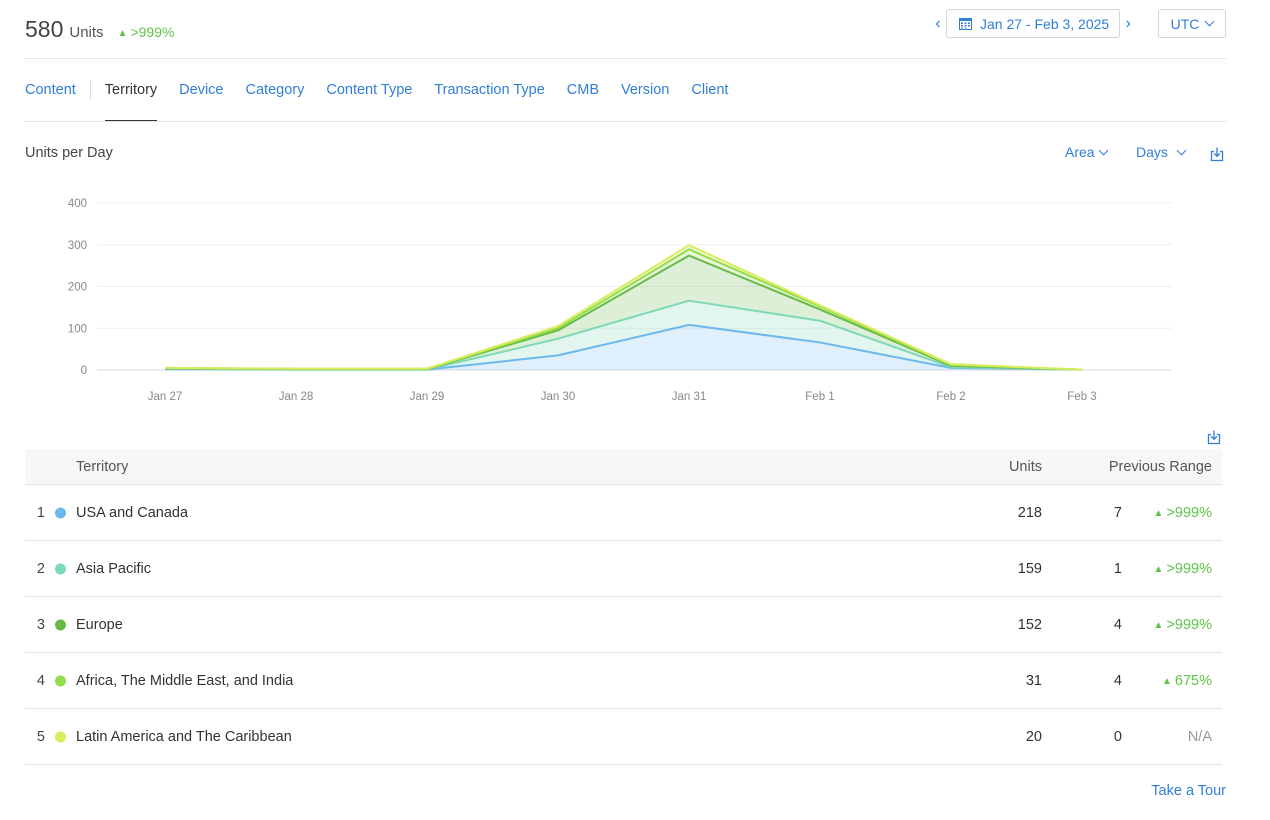  I want to click on summary-header: 580 Units ▲ >999%, so click(99, 29).